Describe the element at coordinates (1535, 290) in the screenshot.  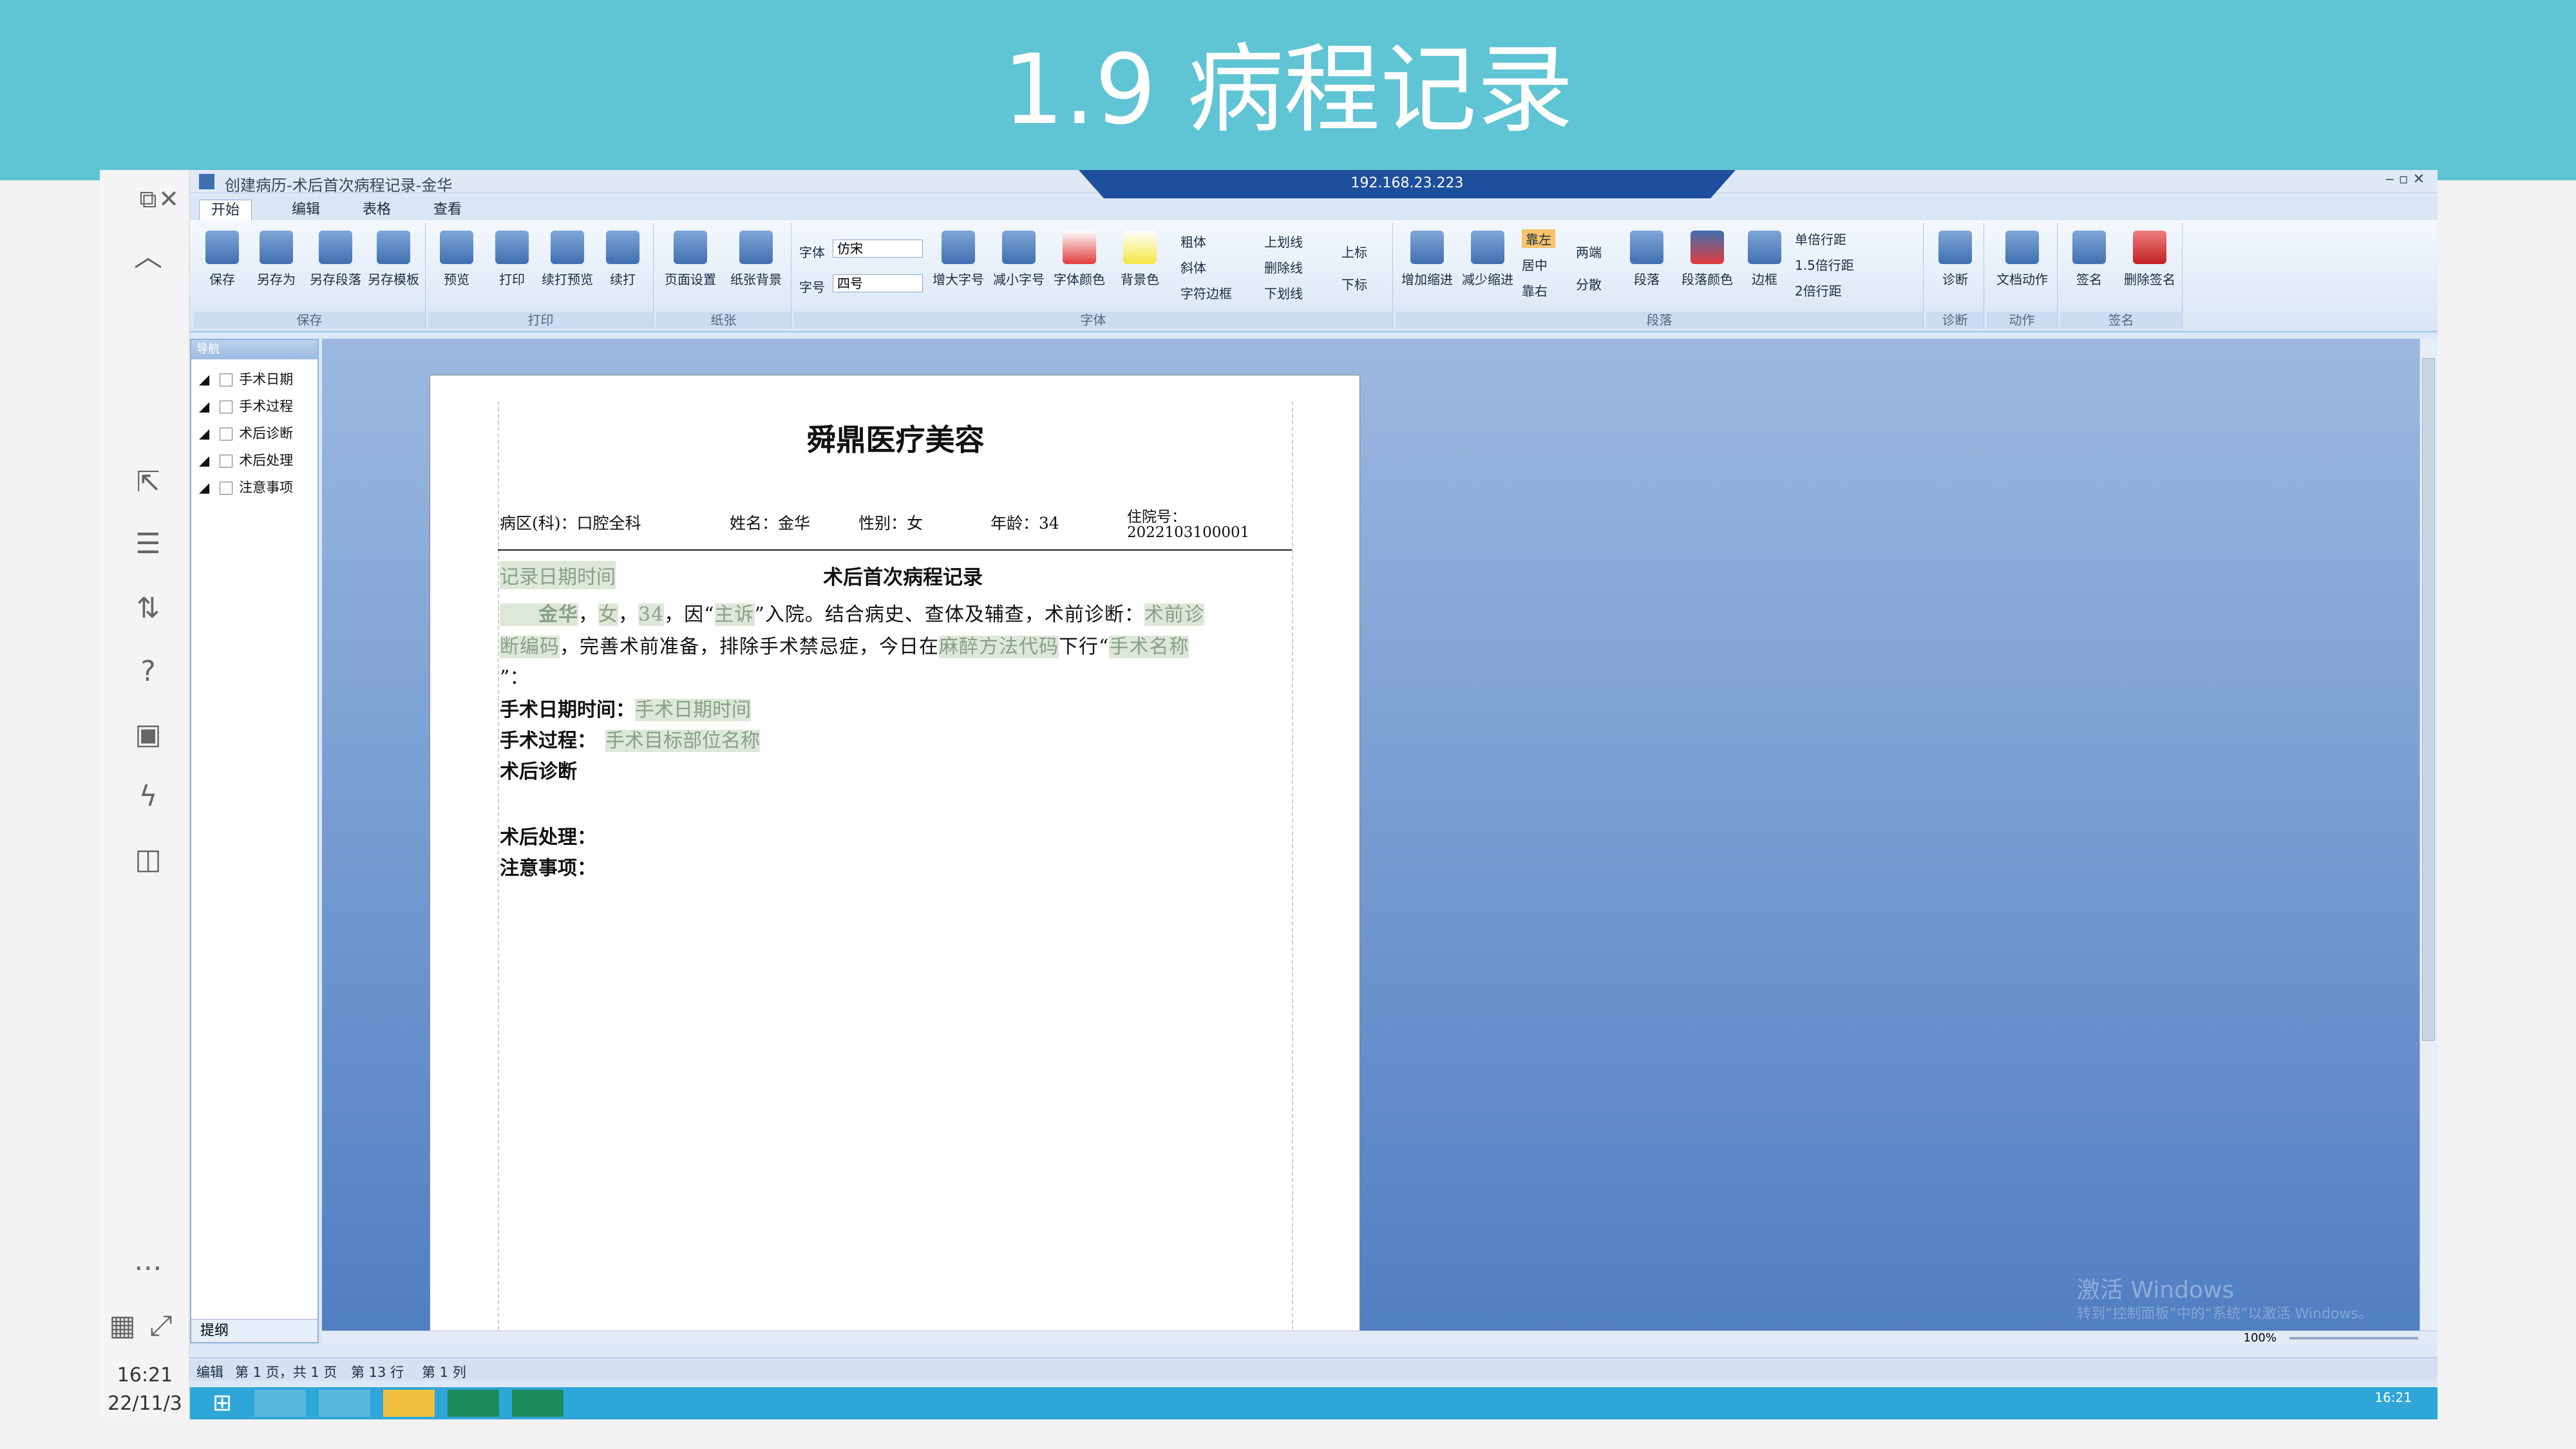
I see `align-right-button: 靠右` at that location.